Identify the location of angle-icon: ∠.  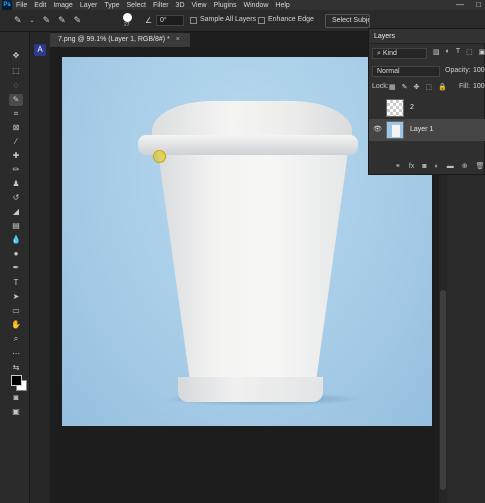
(149, 20).